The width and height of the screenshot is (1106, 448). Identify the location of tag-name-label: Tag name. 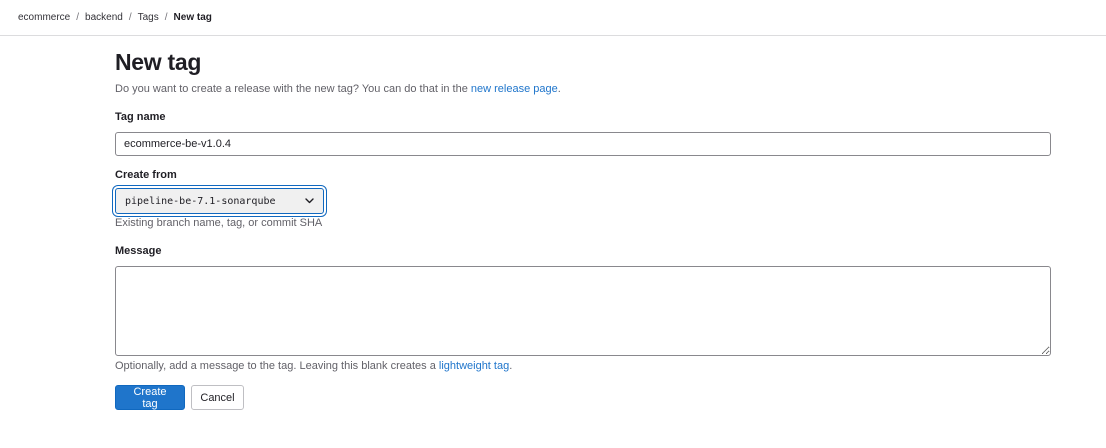
(140, 117).